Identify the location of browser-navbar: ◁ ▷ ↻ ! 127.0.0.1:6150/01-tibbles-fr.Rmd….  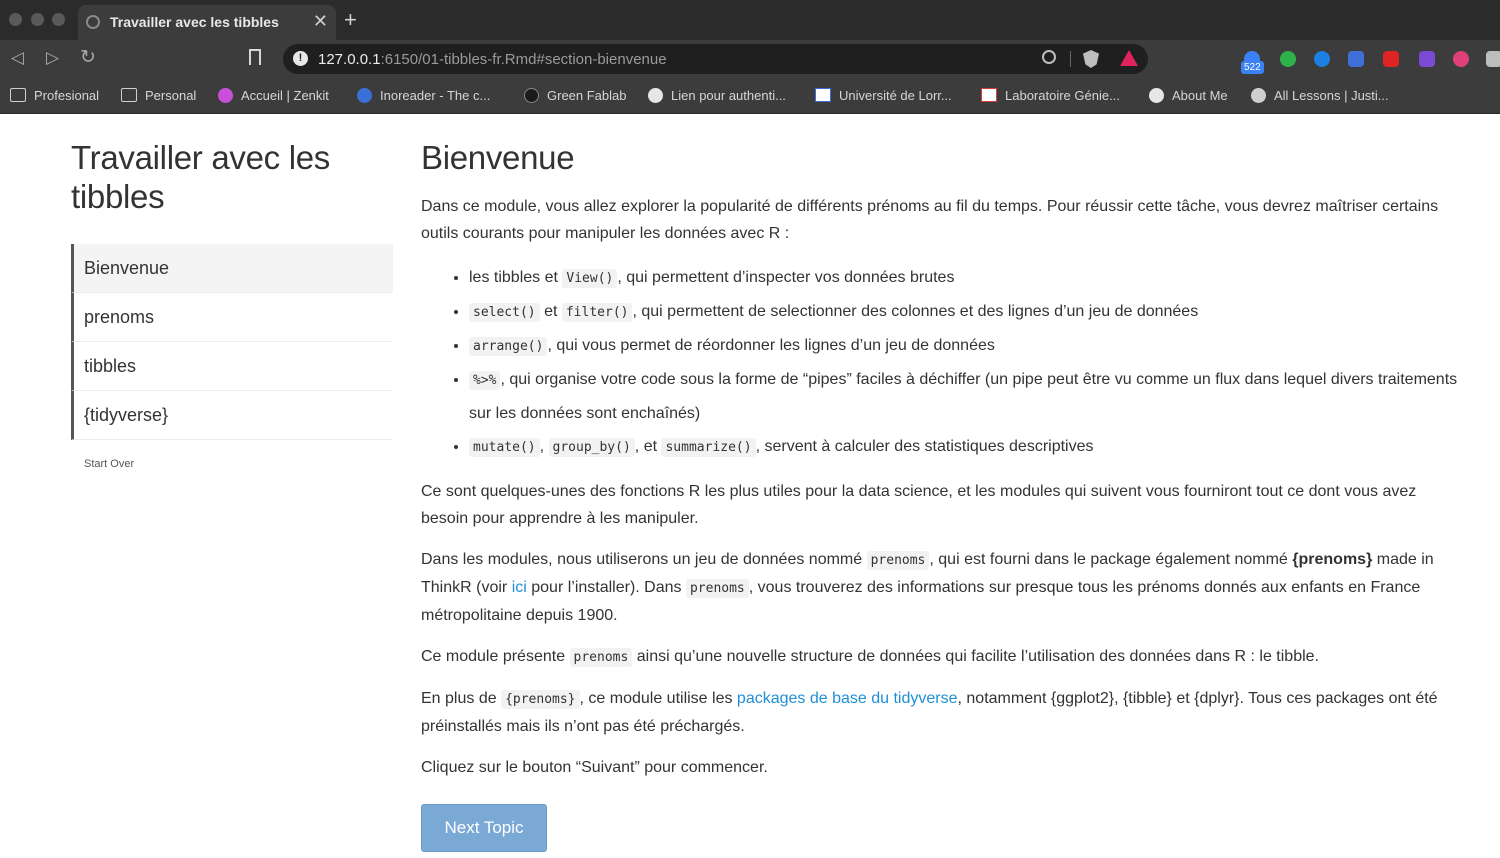
(750, 59).